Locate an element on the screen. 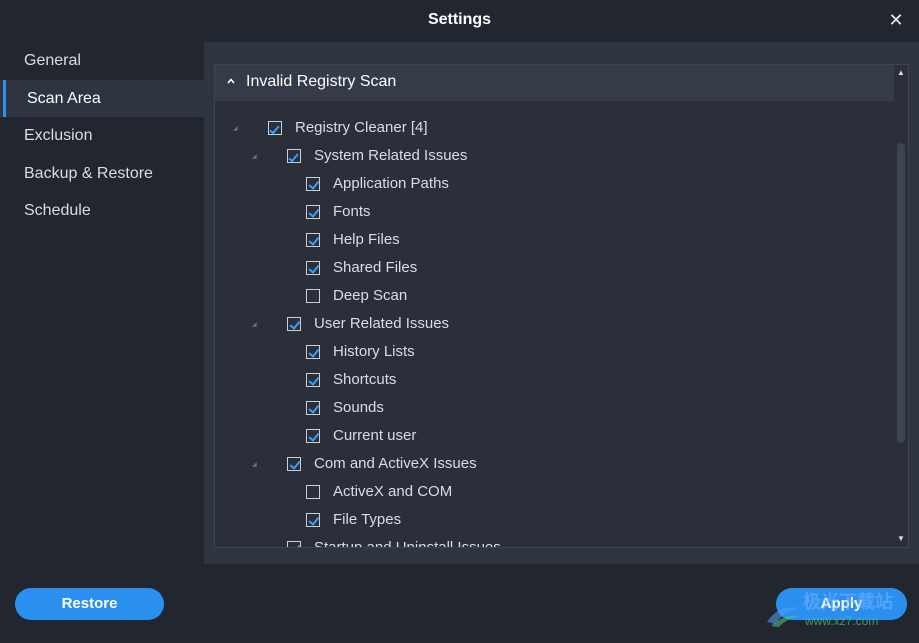 Image resolution: width=919 pixels, height=643 pixels. close-icon: ✕ is located at coordinates (896, 20).